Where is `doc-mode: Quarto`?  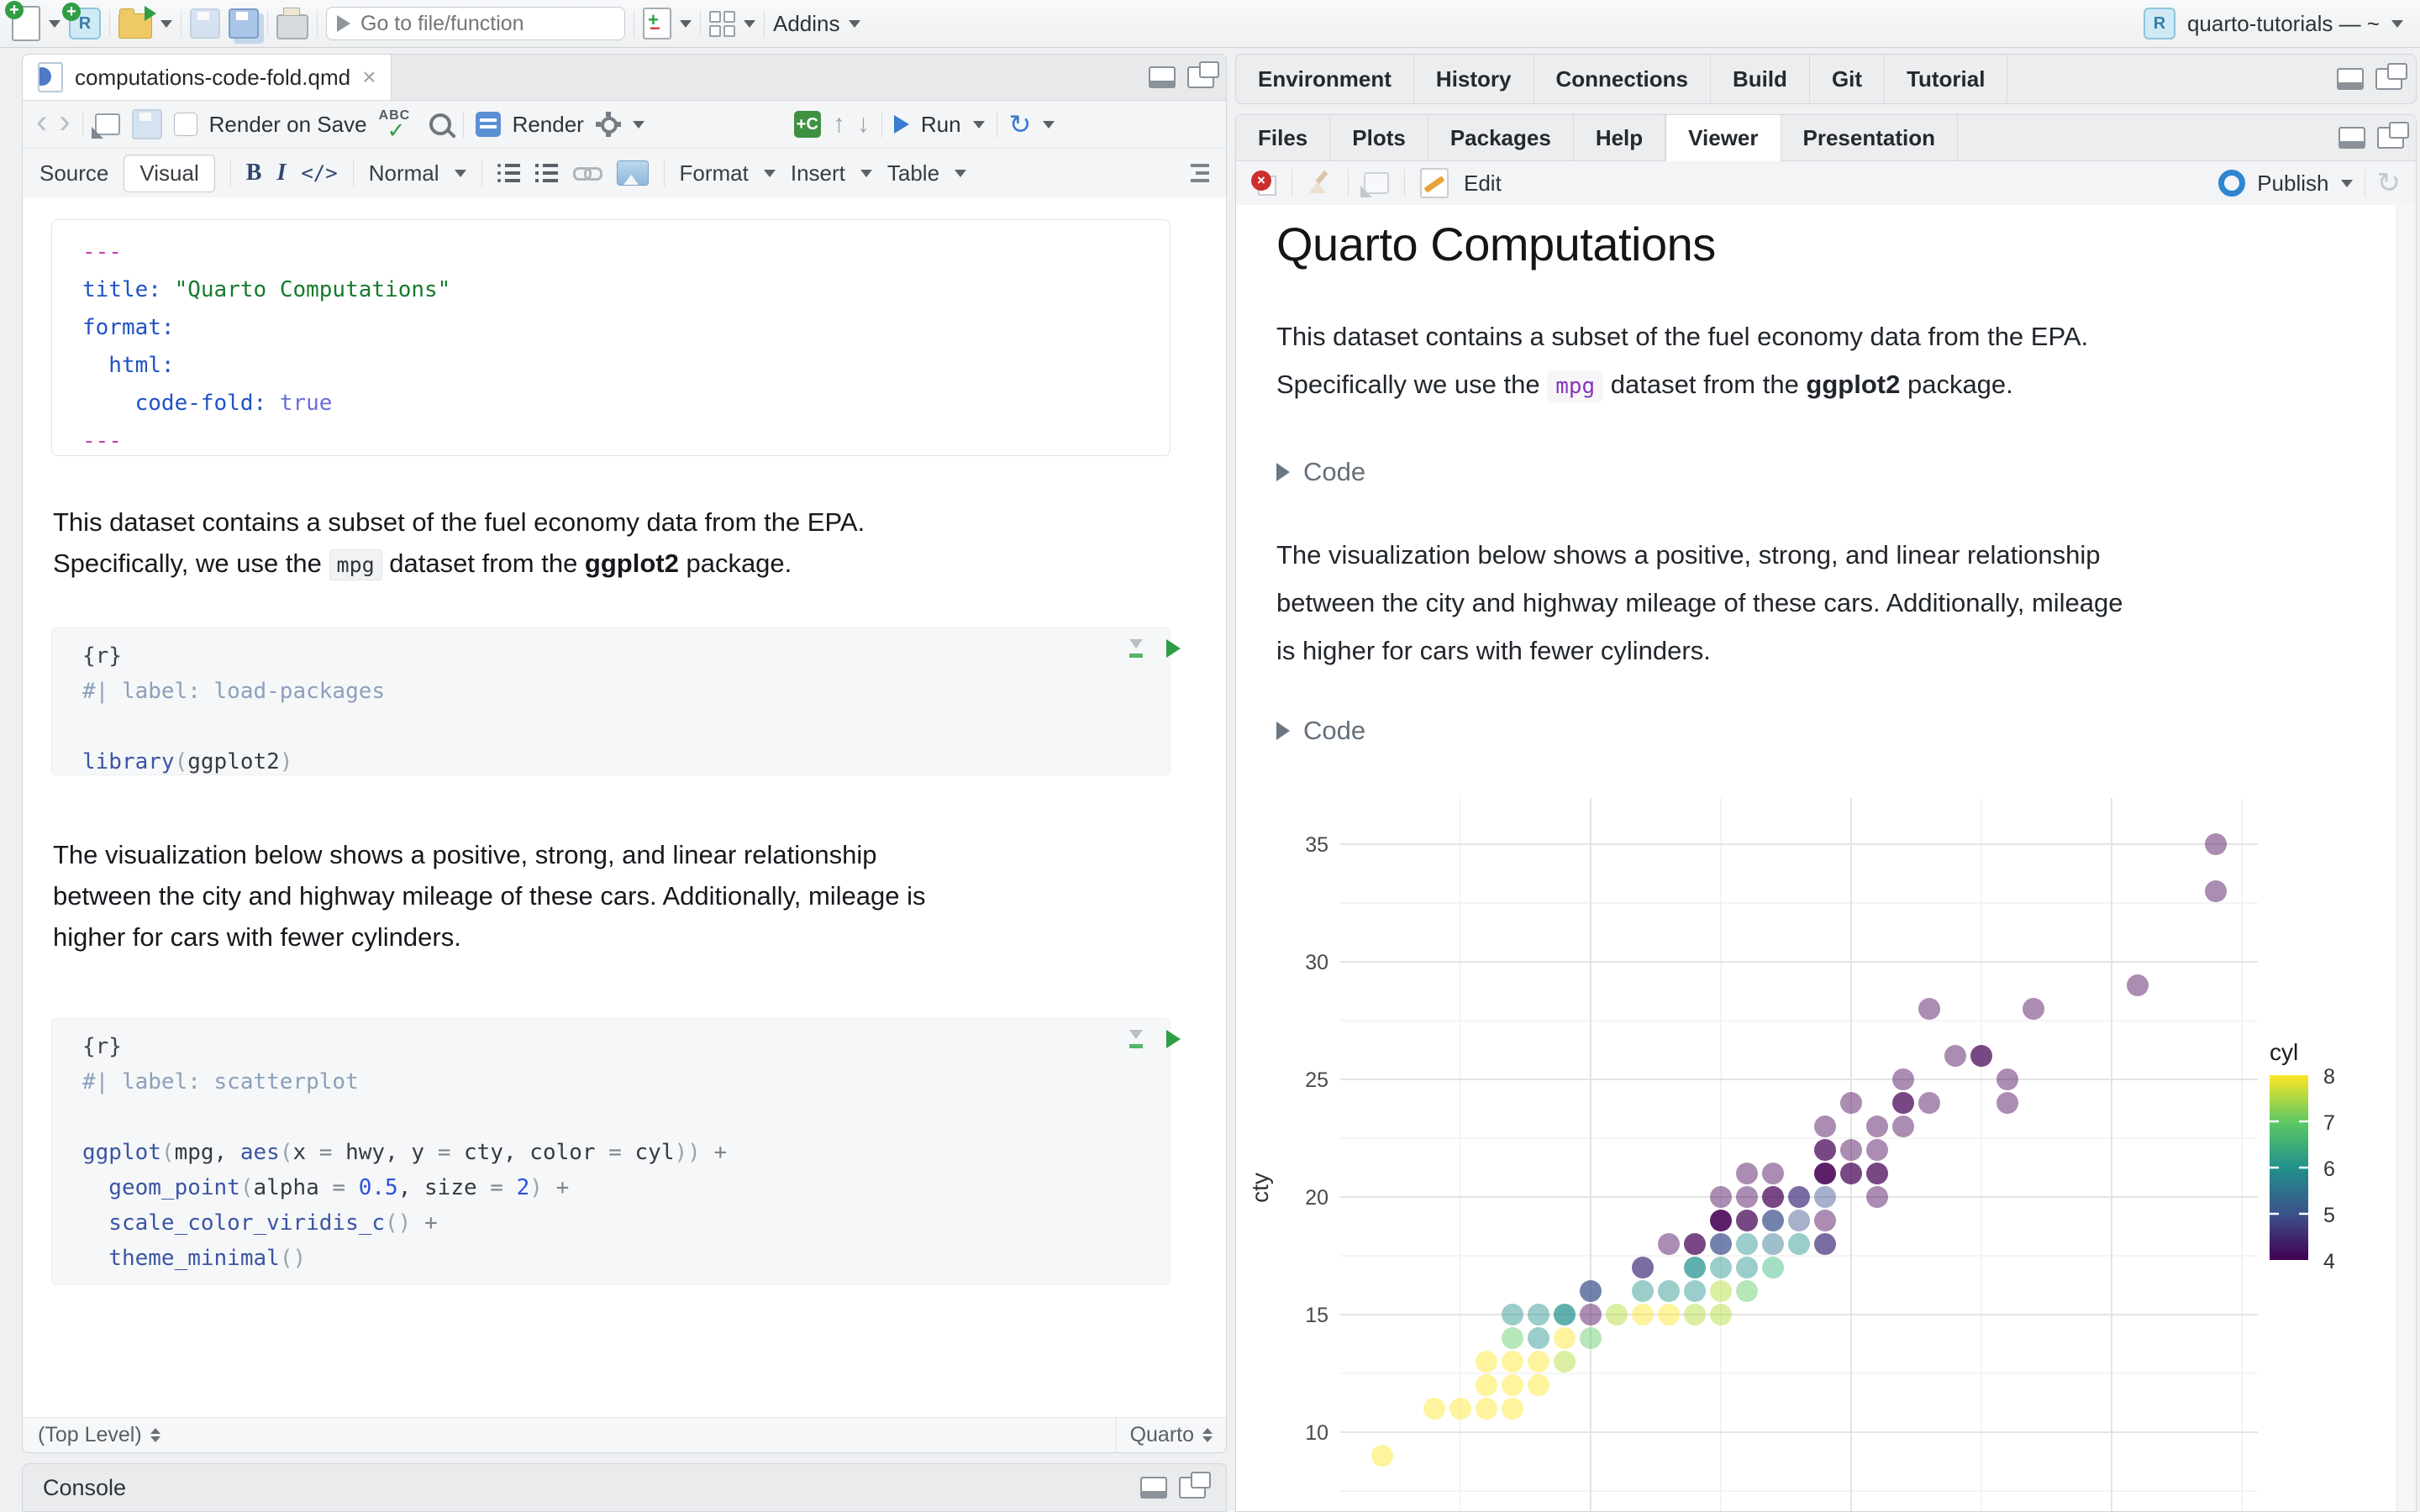
doc-mode: Quarto is located at coordinates (1170, 1435).